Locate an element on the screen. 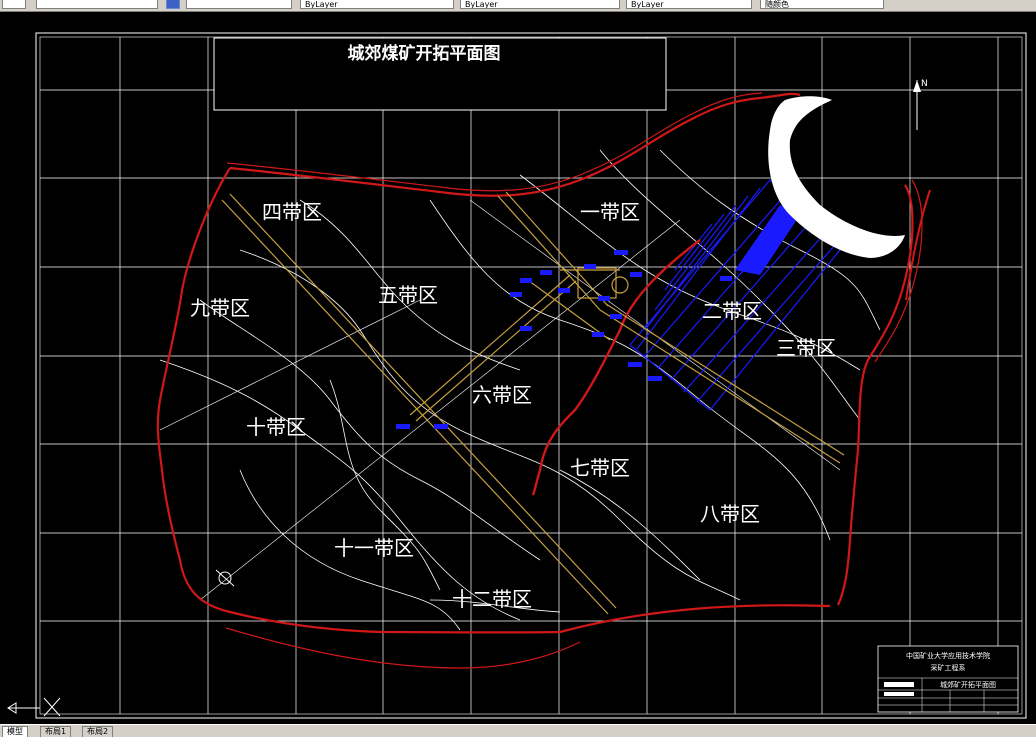  layout-tabs-bar: 模型 布局1 布局2 is located at coordinates (518, 730).